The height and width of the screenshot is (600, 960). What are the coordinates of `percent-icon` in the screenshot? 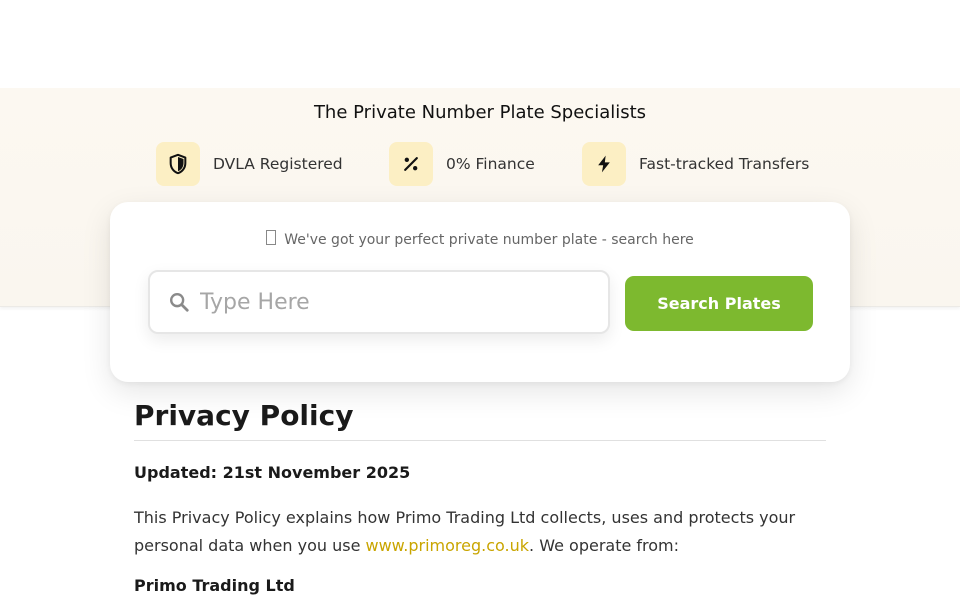 It's located at (411, 163).